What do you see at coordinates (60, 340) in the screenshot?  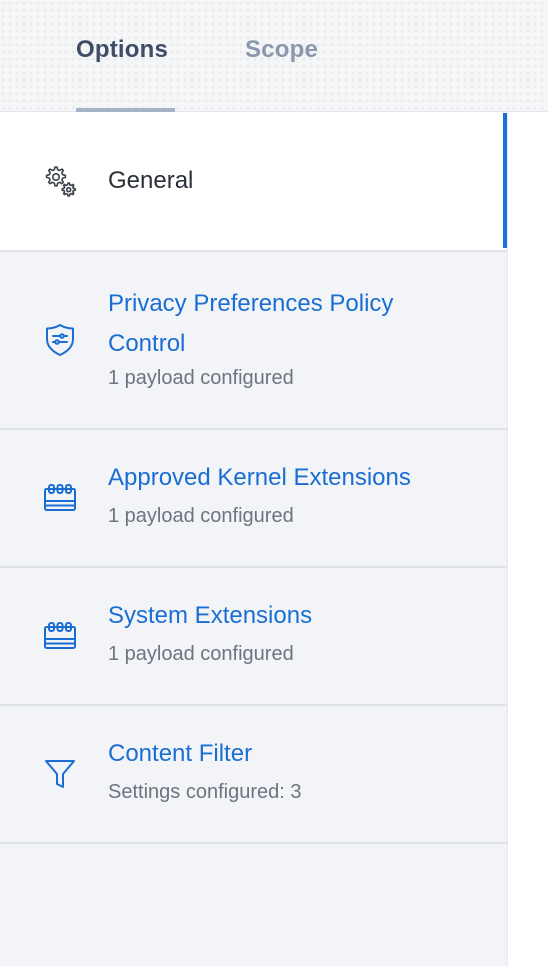 I see `shield-icon` at bounding box center [60, 340].